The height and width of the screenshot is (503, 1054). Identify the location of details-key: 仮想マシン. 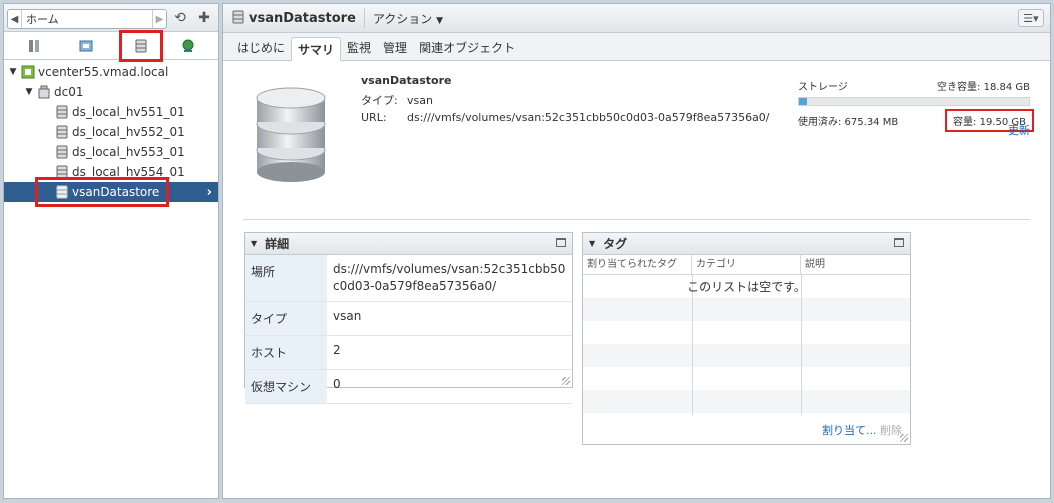
(286, 386).